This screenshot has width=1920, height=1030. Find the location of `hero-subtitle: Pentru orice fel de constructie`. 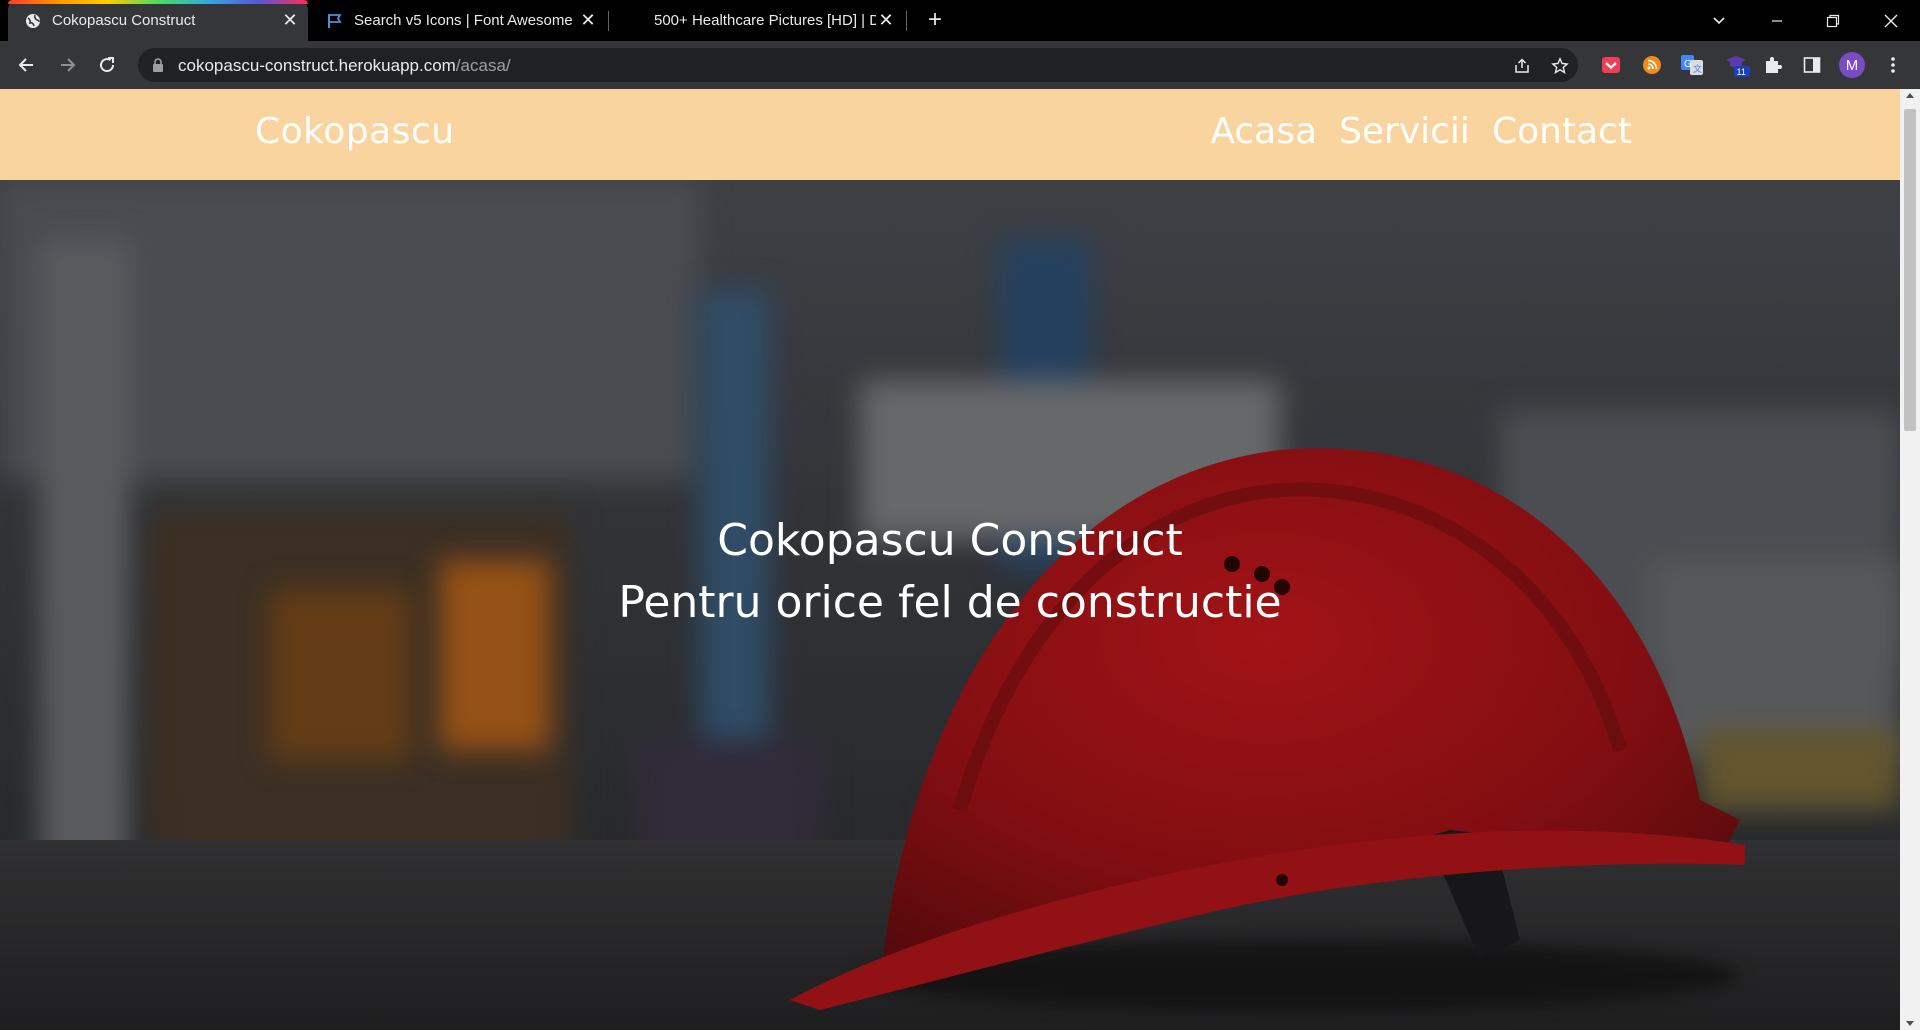

hero-subtitle: Pentru orice fel de constructie is located at coordinates (950, 602).